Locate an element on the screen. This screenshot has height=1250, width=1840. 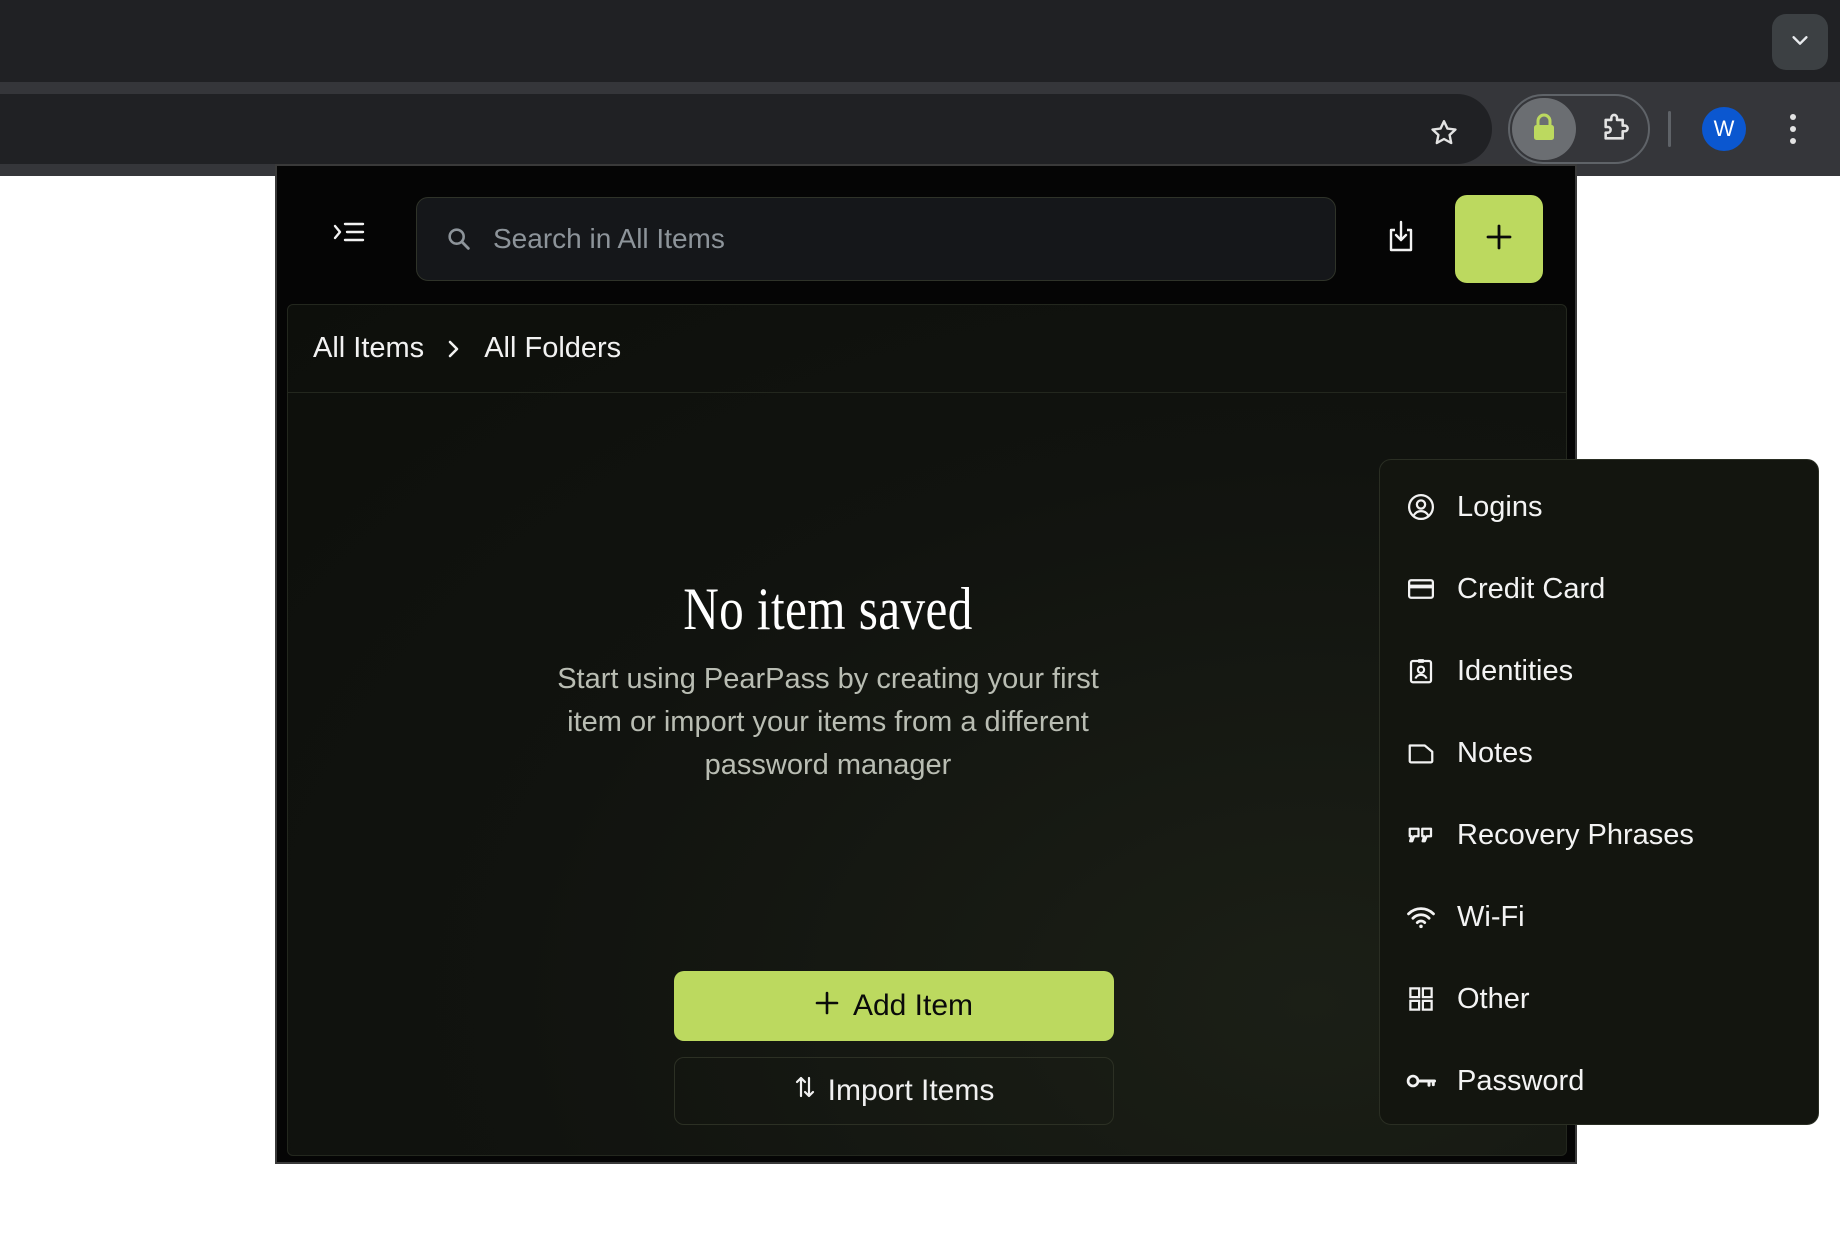
search-box is located at coordinates (876, 239).